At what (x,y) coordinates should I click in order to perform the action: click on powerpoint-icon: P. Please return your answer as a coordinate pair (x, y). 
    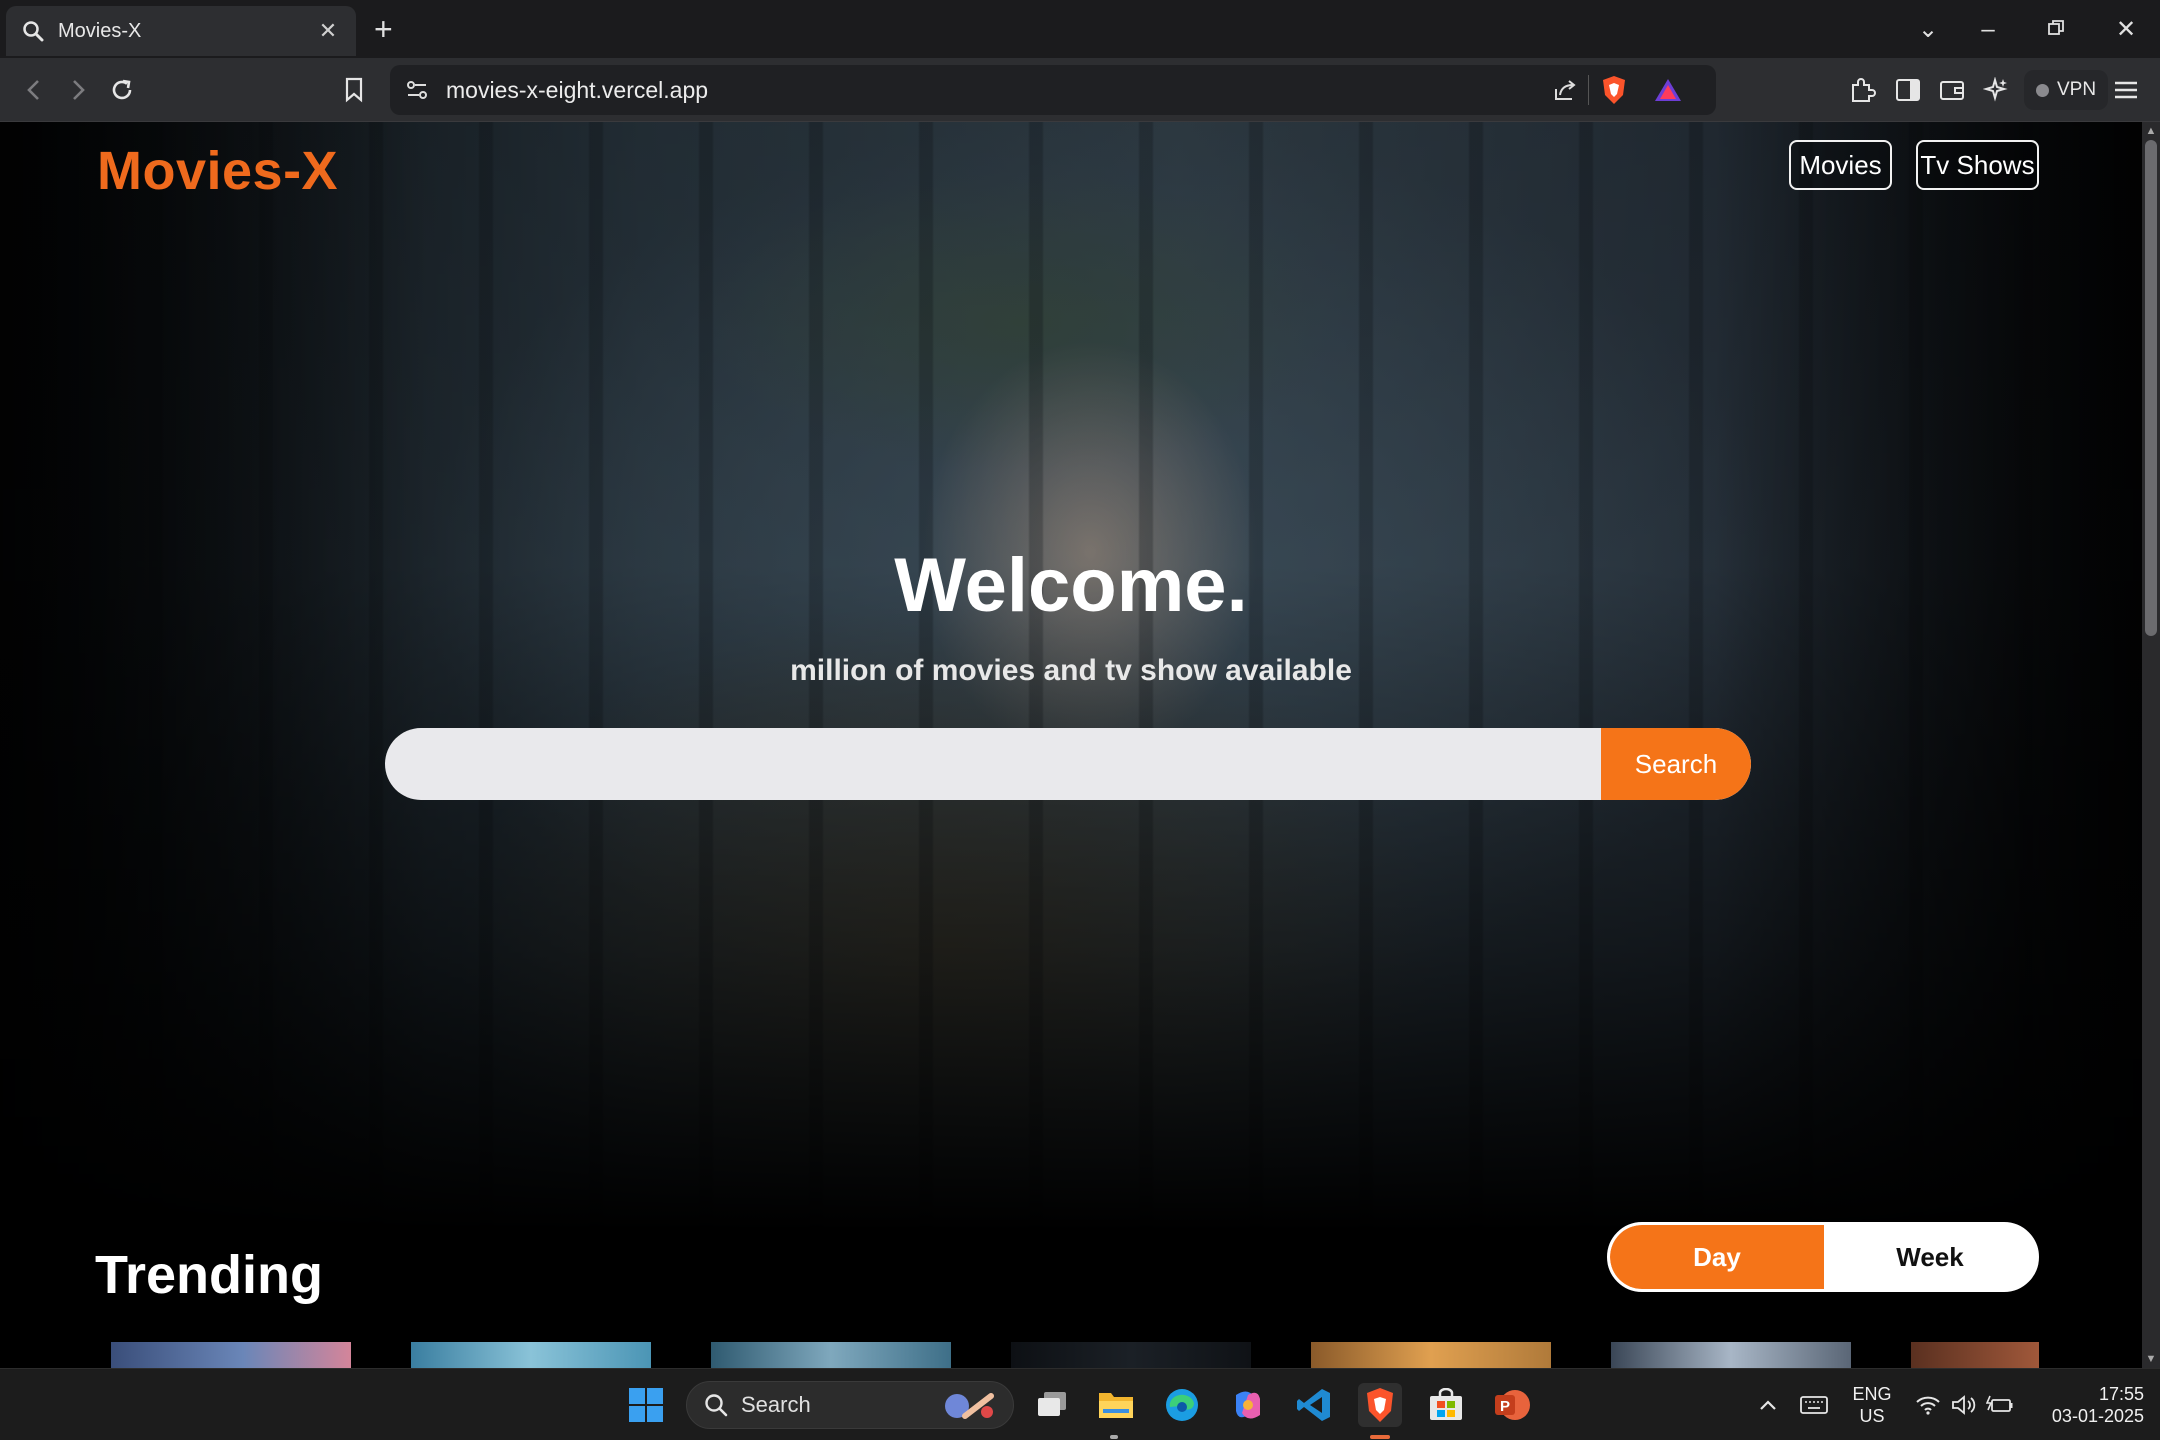
    Looking at the image, I should click on (1512, 1405).